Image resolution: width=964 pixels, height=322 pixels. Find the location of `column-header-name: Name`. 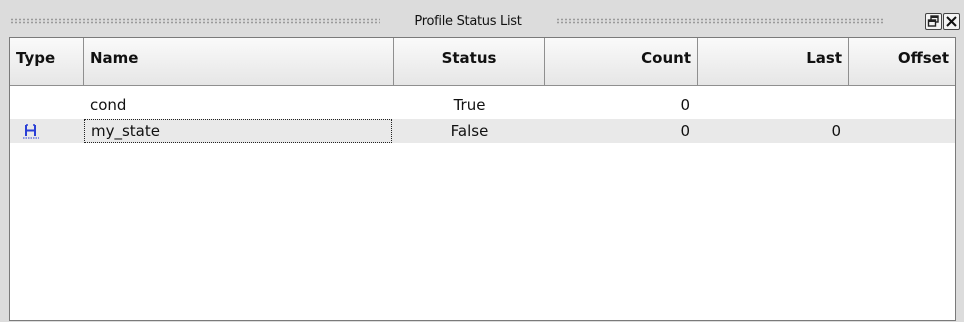

column-header-name: Name is located at coordinates (239, 62).